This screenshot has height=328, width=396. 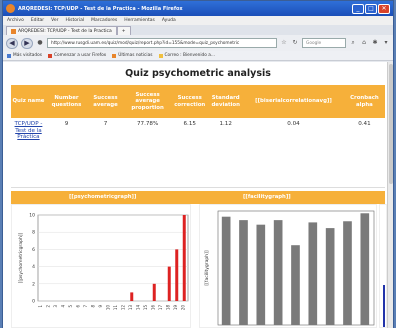 What do you see at coordinates (21, 257) in the screenshot?
I see `y-axis-label: [[psychometricgraph]]` at bounding box center [21, 257].